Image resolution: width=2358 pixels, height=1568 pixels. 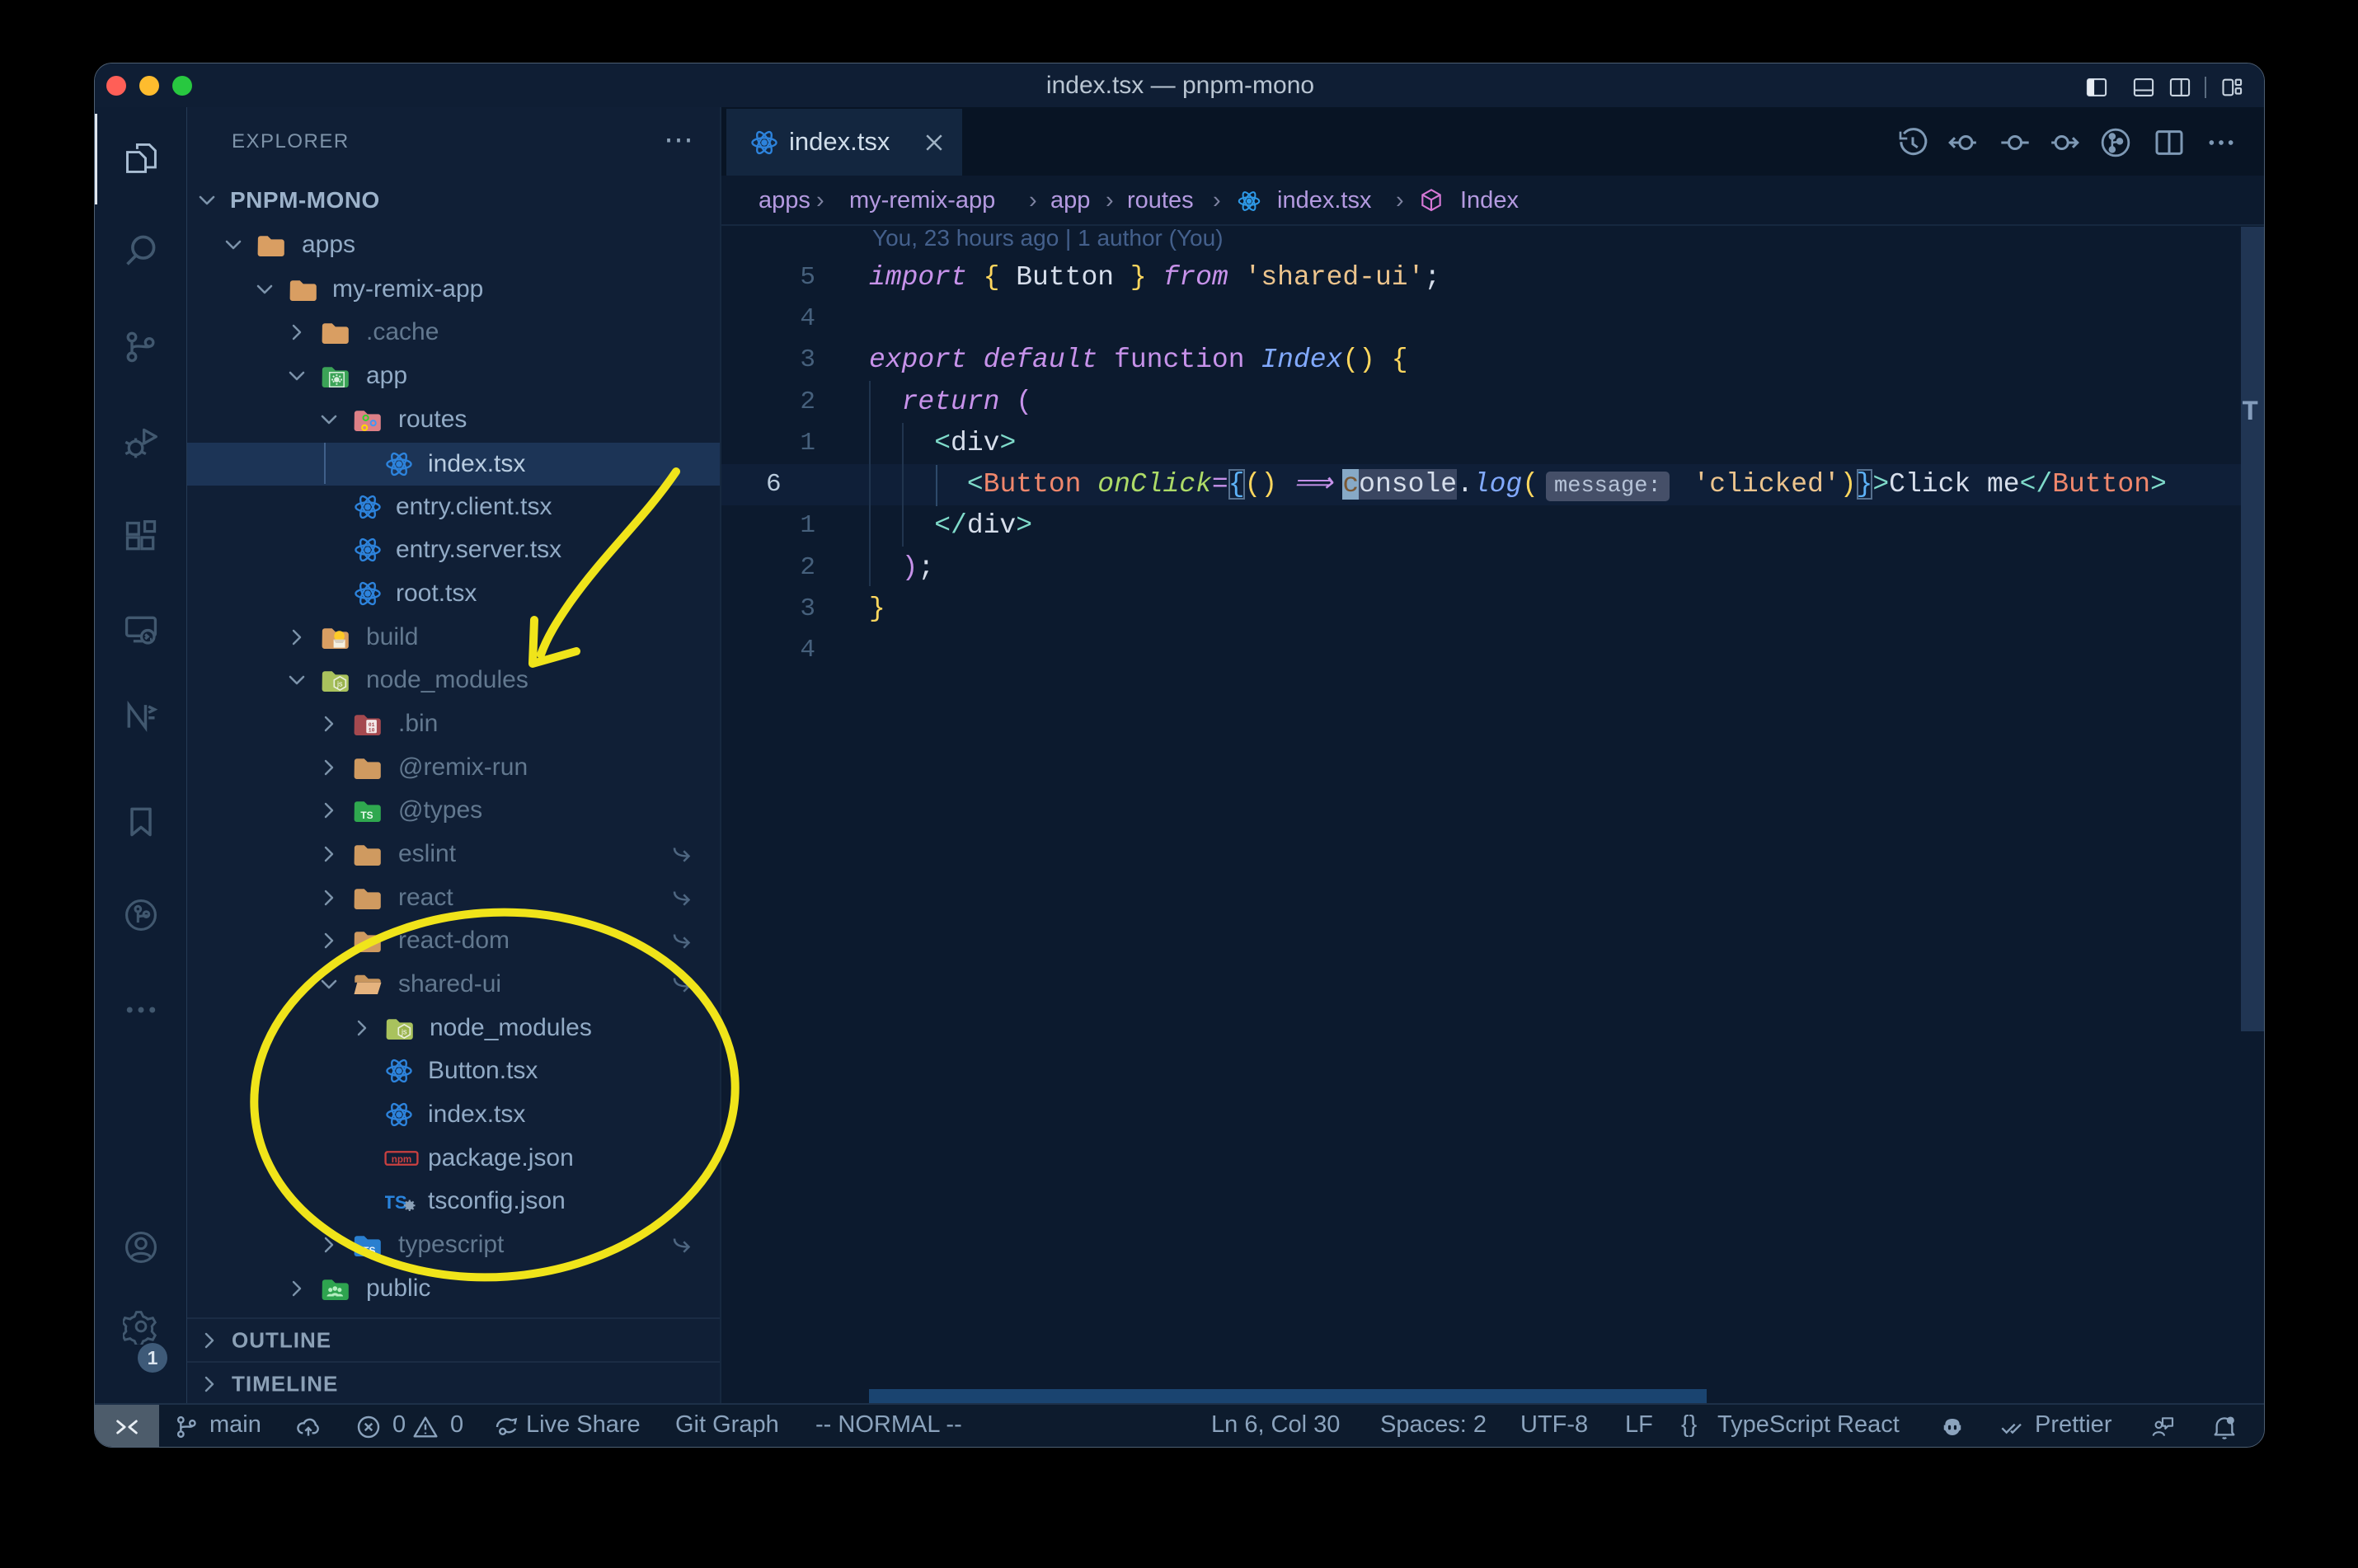 What do you see at coordinates (372, 731) in the screenshot?
I see `svg-text: 10` at bounding box center [372, 731].